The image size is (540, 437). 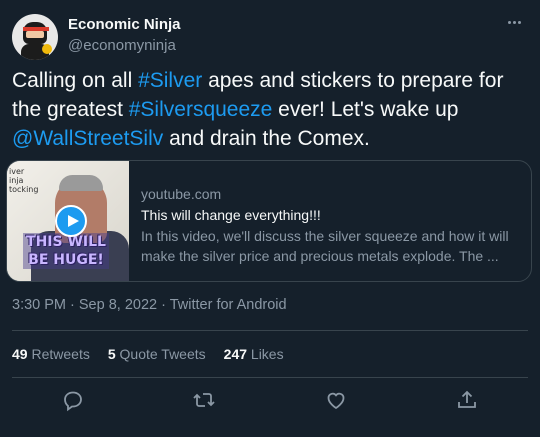 I want to click on author-name: Economic Ninja, so click(x=124, y=24).